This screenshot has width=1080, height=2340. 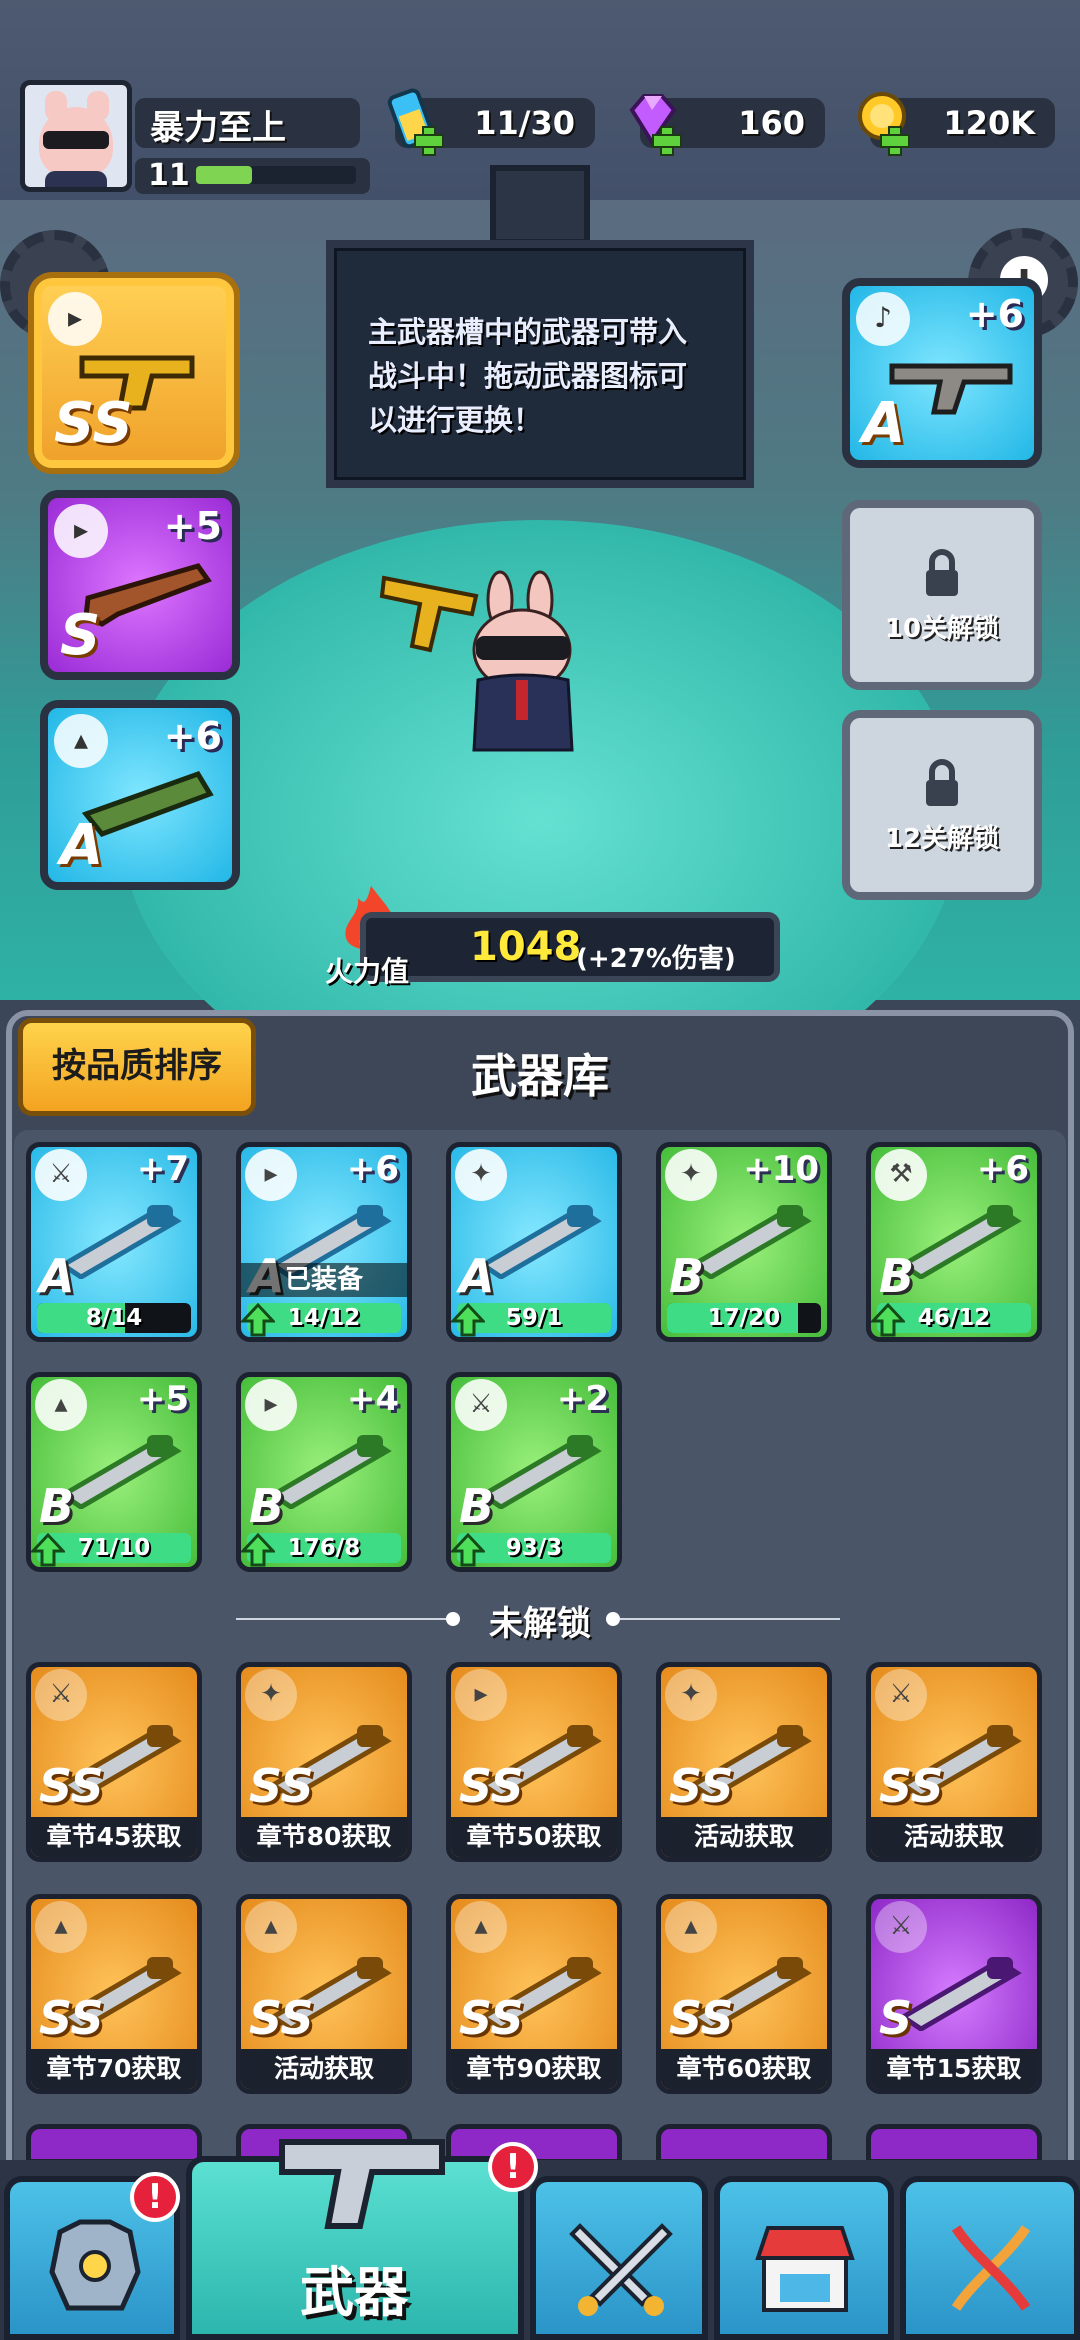 I want to click on weapon-card: ▸ +4 B 176/8, so click(x=324, y=1472).